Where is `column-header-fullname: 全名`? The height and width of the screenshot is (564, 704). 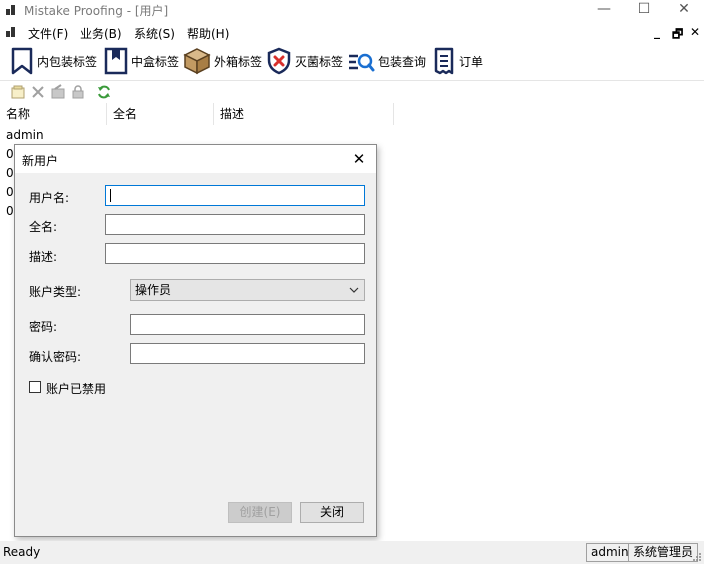
column-header-fullname: 全名 is located at coordinates (160, 114).